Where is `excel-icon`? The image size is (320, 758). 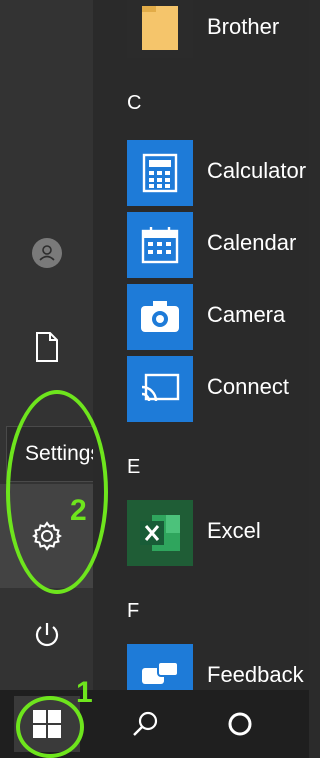
excel-icon is located at coordinates (160, 533).